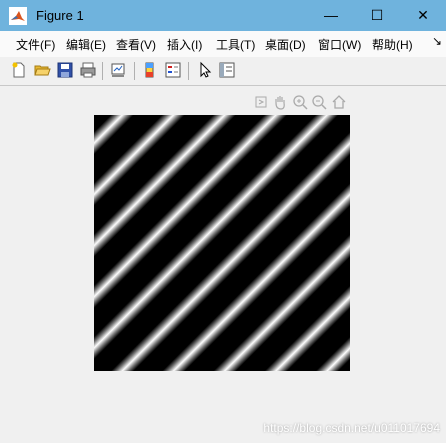  Describe the element at coordinates (184, 44) in the screenshot. I see `menu-insert: 插入(I)` at that location.